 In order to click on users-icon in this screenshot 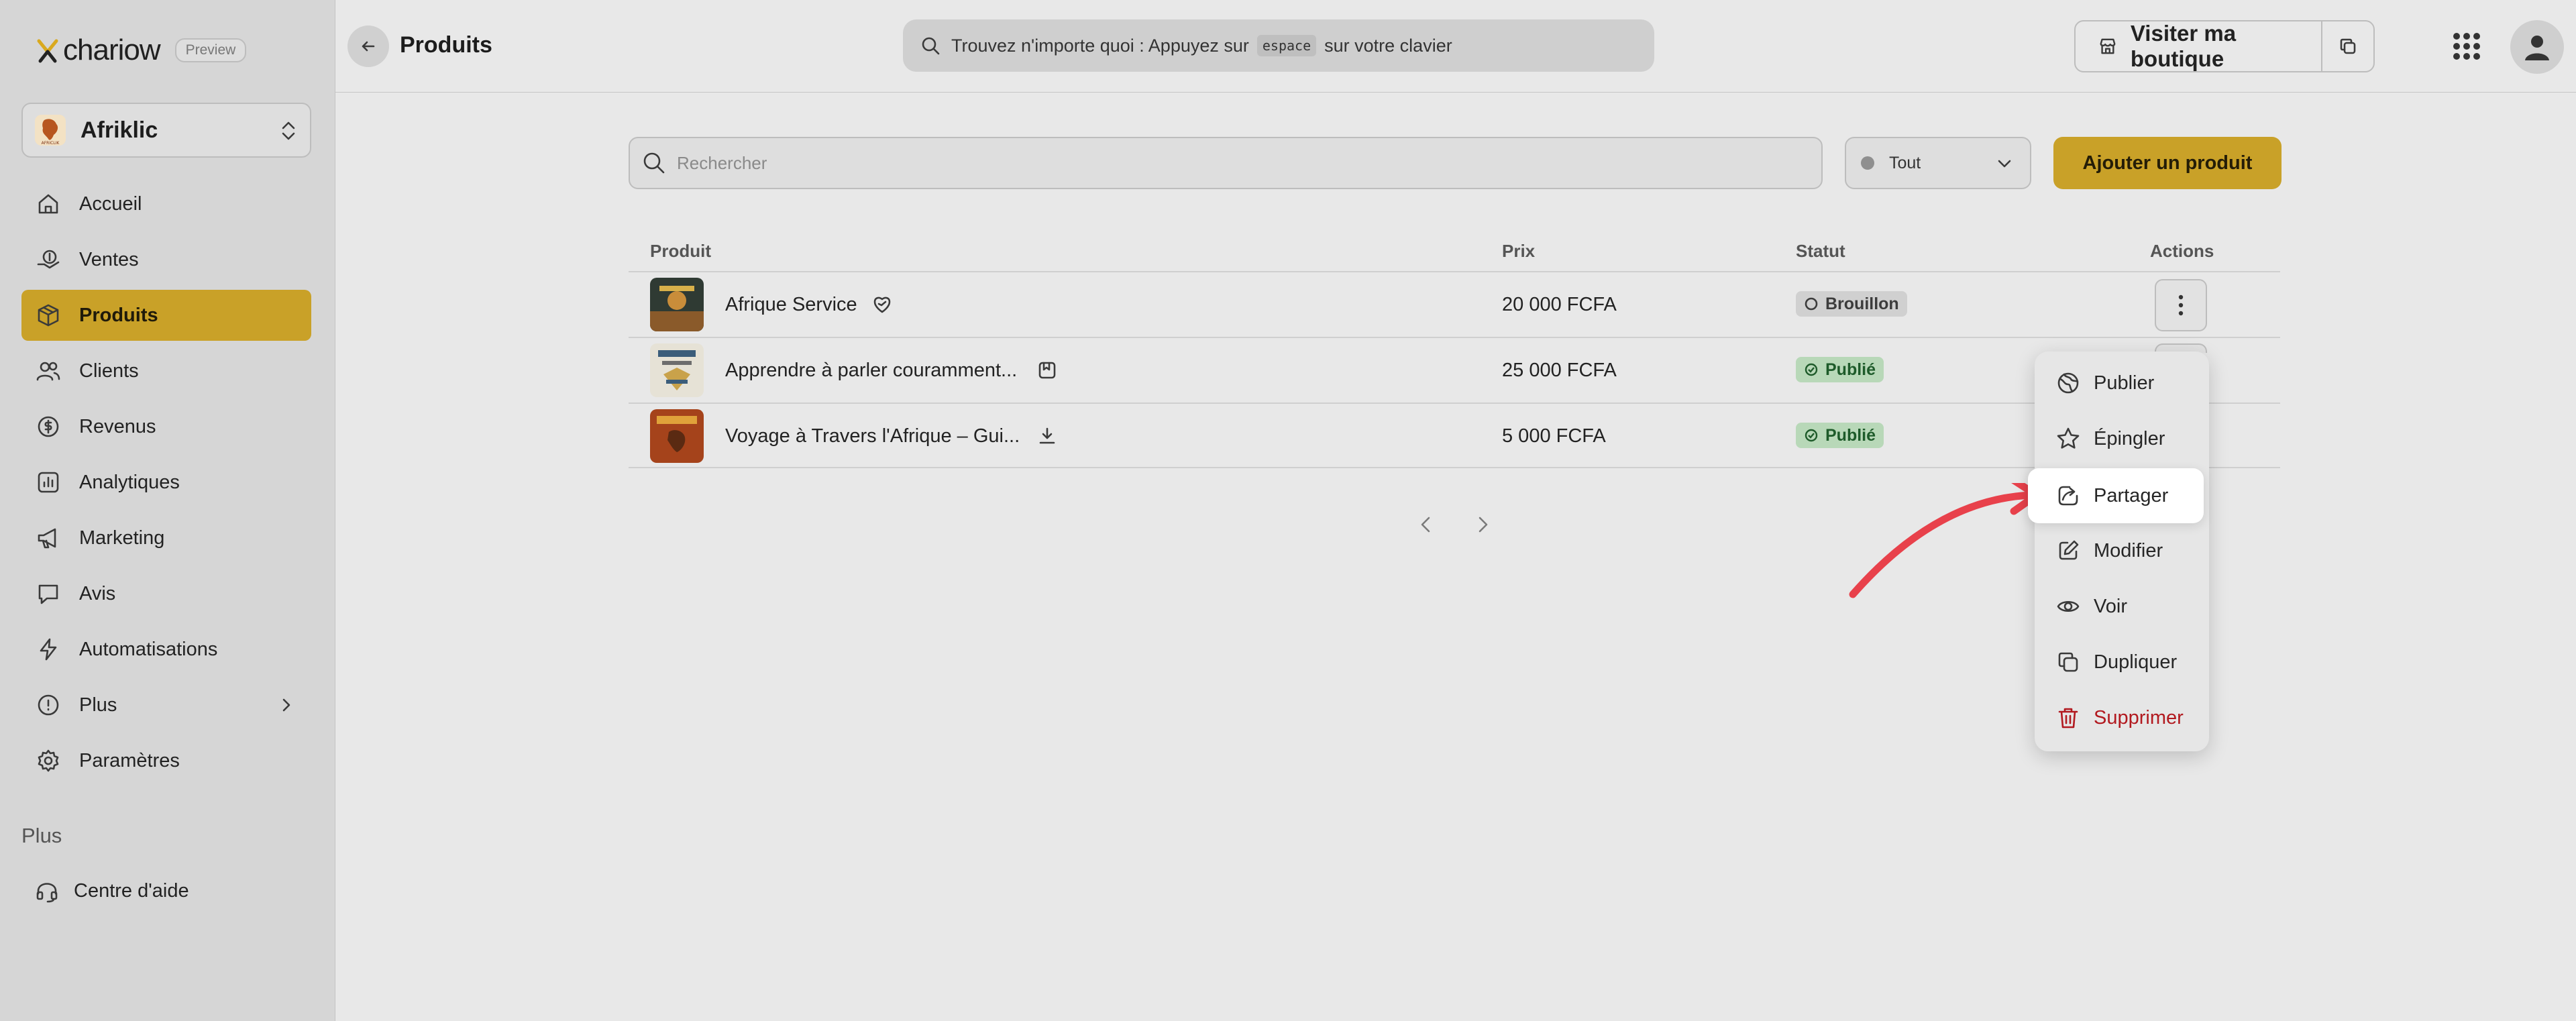, I will do `click(48, 371)`.